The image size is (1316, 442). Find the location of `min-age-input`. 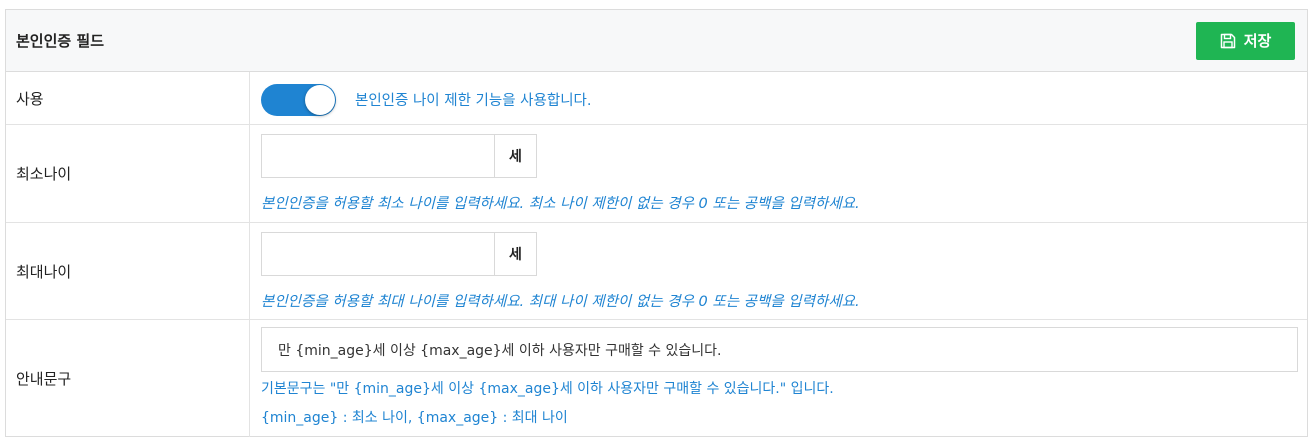

min-age-input is located at coordinates (377, 156).